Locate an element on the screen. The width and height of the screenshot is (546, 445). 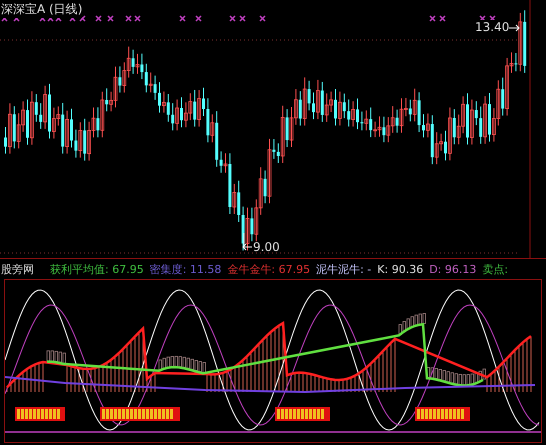
chart-title: 深深宝A (日线) is located at coordinates (41, 9).